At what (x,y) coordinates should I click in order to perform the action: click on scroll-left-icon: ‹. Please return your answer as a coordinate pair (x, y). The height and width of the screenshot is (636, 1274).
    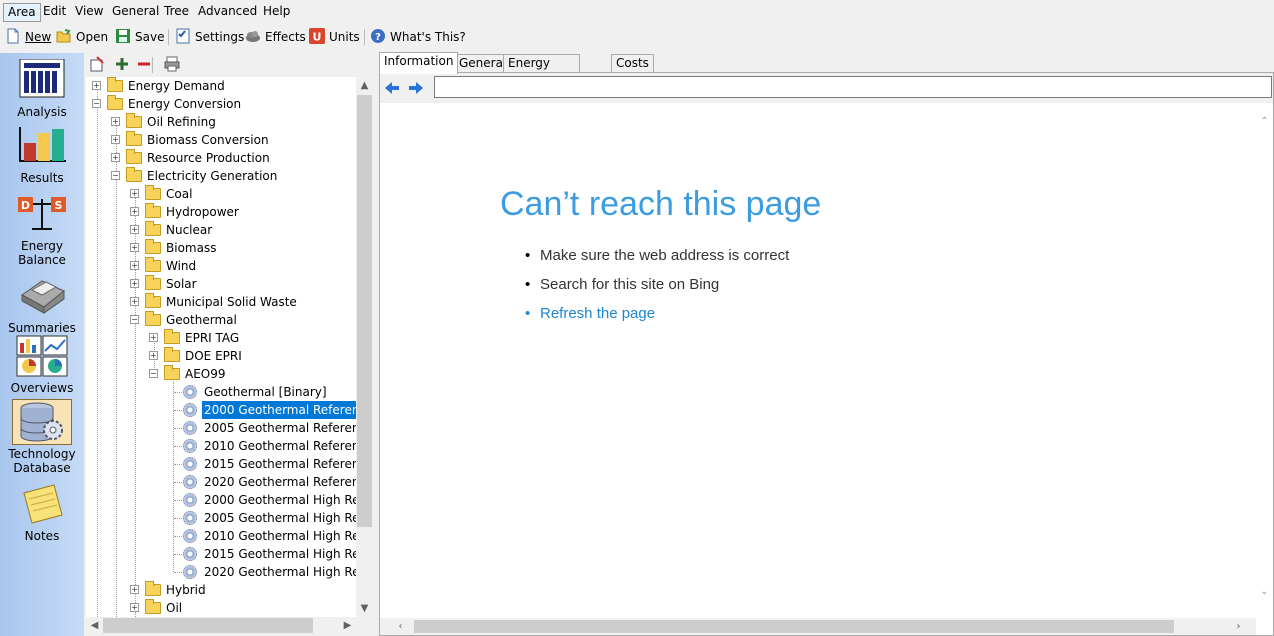
    Looking at the image, I should click on (400, 626).